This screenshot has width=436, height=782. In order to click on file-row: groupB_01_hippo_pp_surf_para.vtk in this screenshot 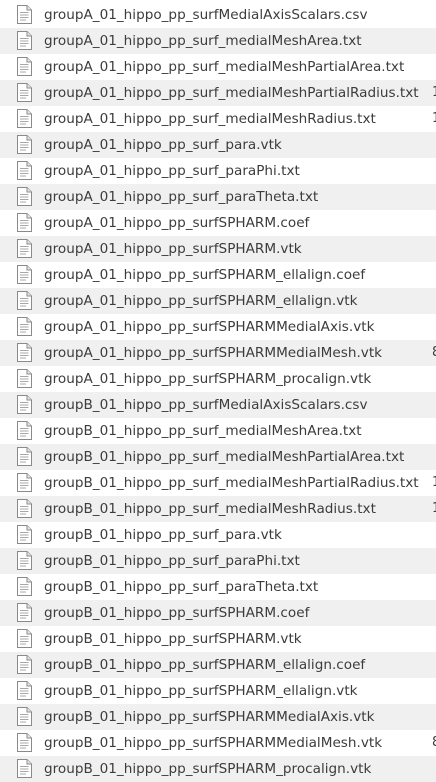, I will do `click(218, 535)`.